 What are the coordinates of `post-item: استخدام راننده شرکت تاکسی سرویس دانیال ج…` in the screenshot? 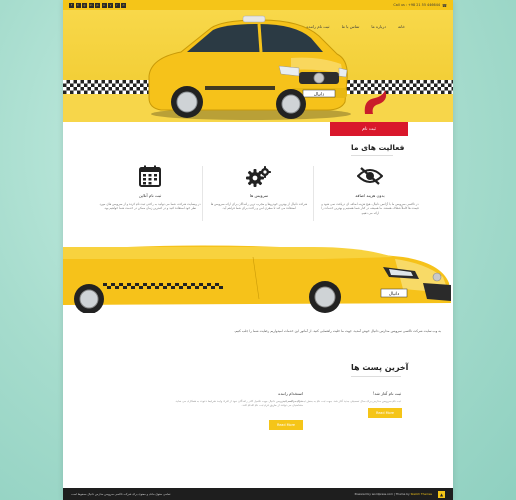 It's located at (238, 399).